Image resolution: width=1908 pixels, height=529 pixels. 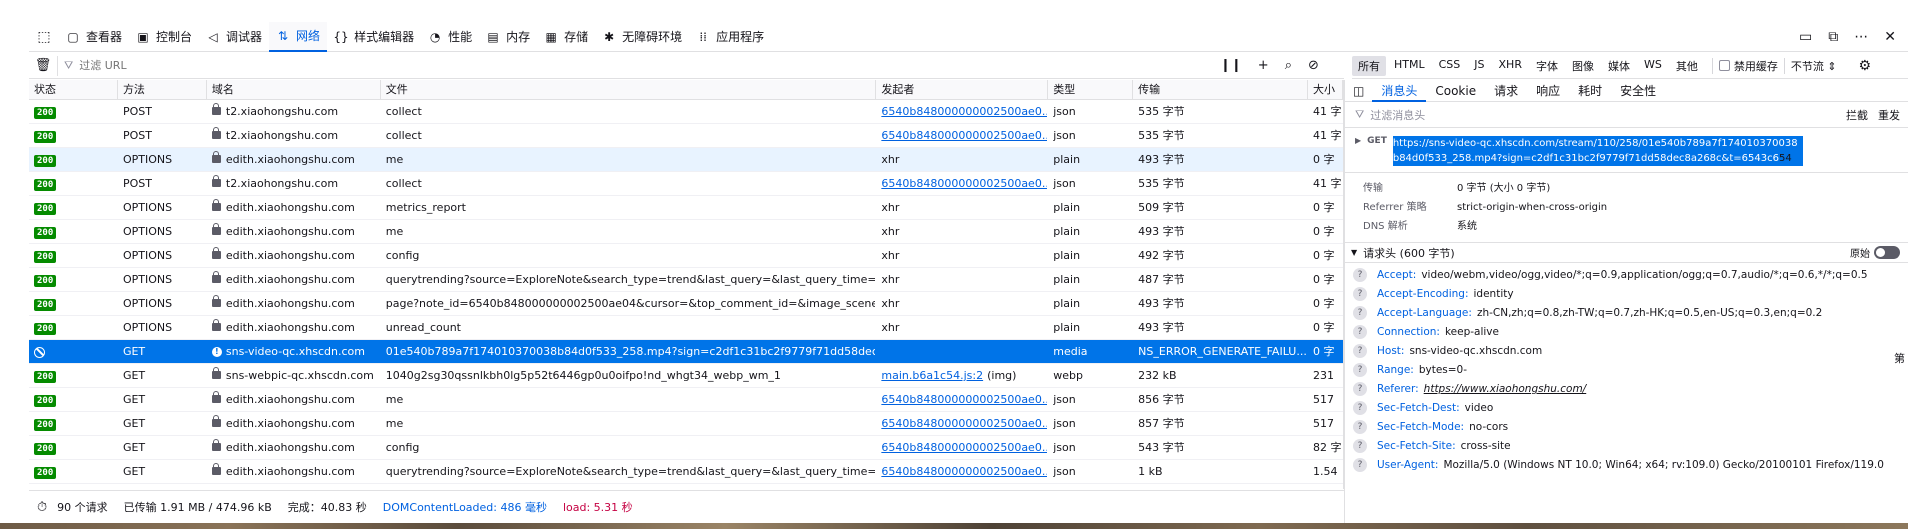 What do you see at coordinates (1857, 115) in the screenshot?
I see `block-button: 拦截` at bounding box center [1857, 115].